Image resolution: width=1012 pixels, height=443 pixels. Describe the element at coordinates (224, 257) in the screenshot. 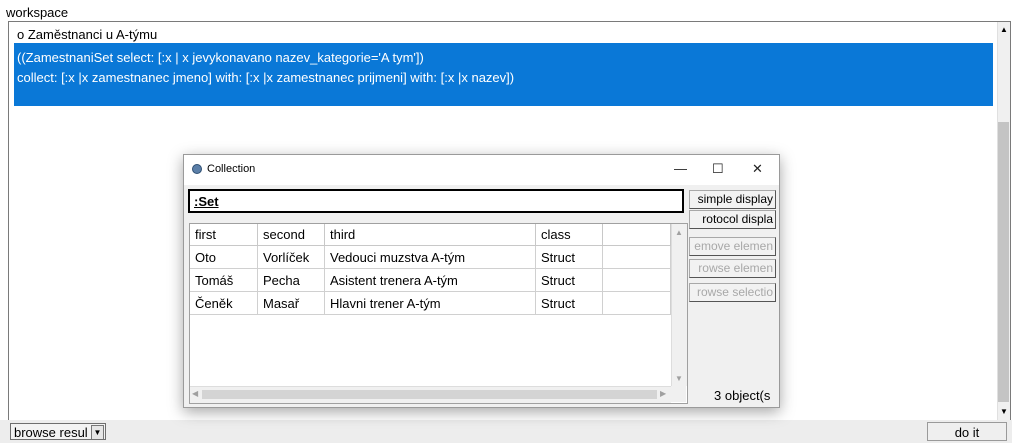

I see `table-cell: Oto` at that location.